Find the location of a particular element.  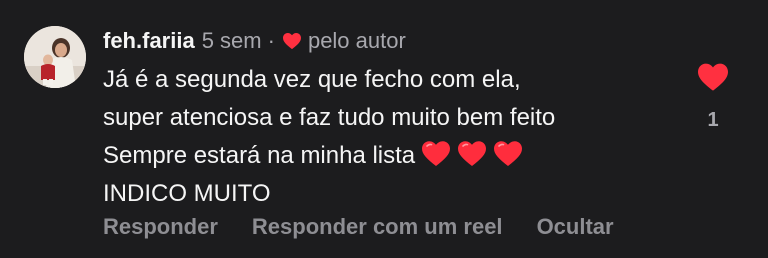

comment-line-with-emoji: Sempre estará na minha lista is located at coordinates (383, 156).